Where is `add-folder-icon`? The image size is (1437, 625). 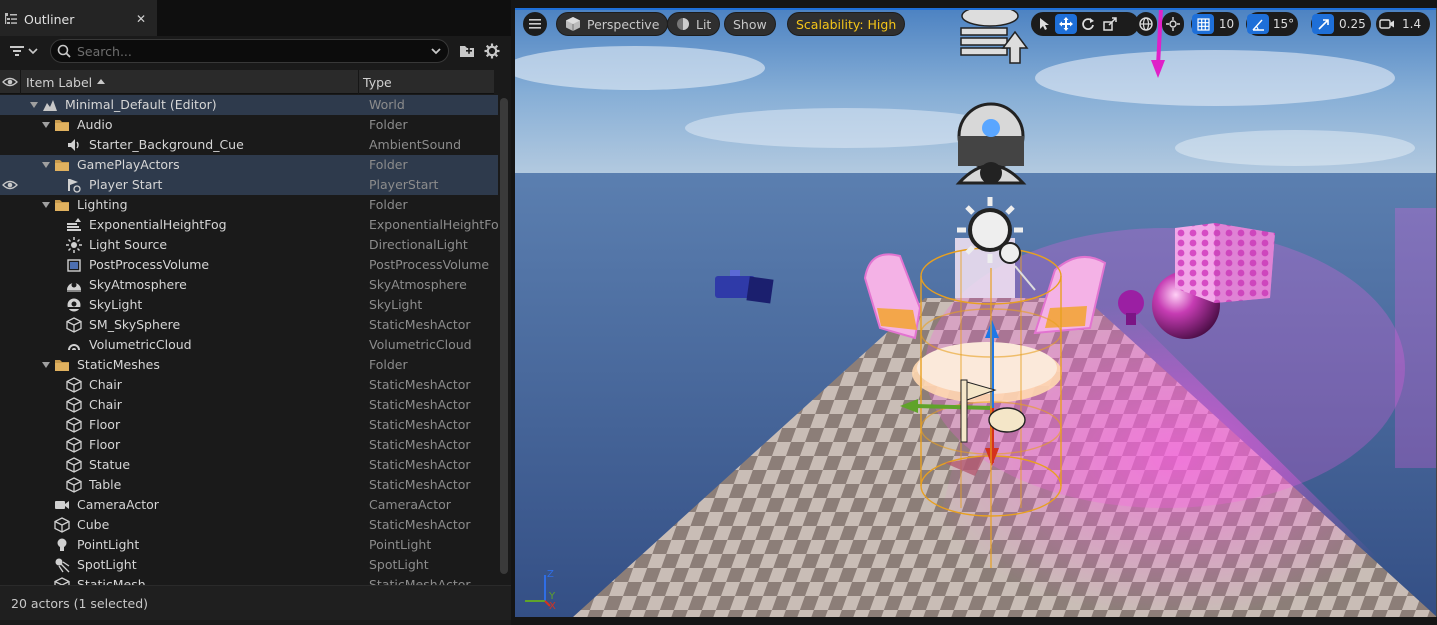
add-folder-icon is located at coordinates (466, 51).